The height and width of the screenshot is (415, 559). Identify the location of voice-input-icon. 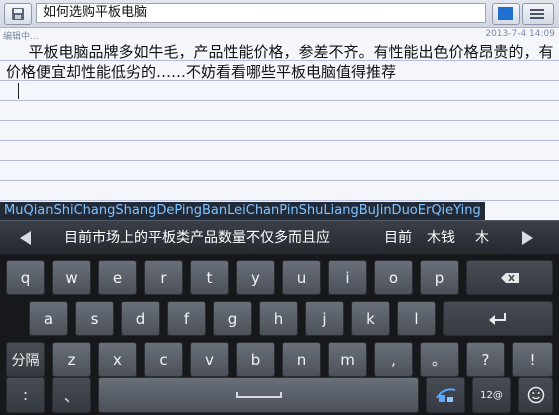
(445, 395).